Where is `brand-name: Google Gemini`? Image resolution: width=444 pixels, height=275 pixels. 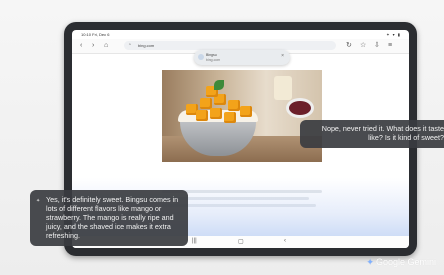 brand-name: Google Gemini is located at coordinates (405, 262).